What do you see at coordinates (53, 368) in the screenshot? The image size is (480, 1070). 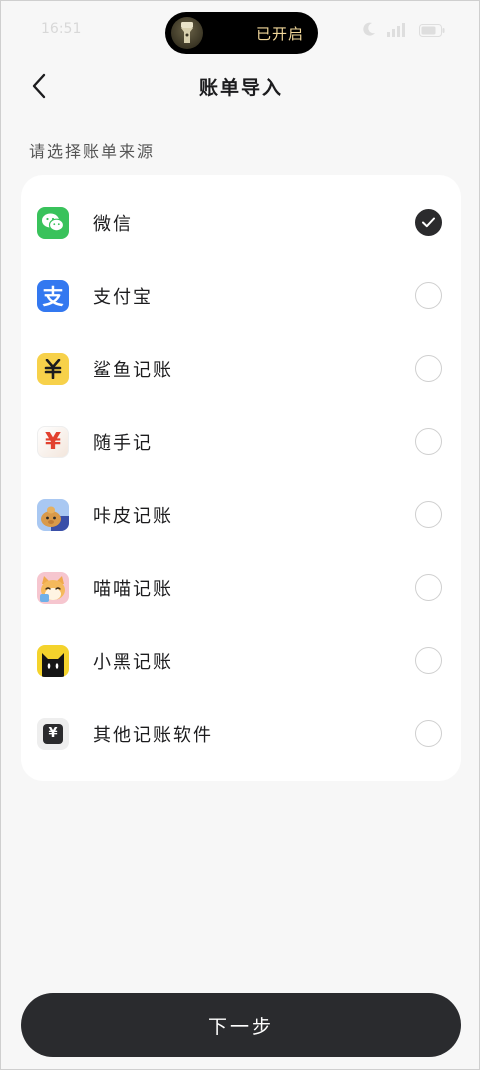 I see `shark-icon` at bounding box center [53, 368].